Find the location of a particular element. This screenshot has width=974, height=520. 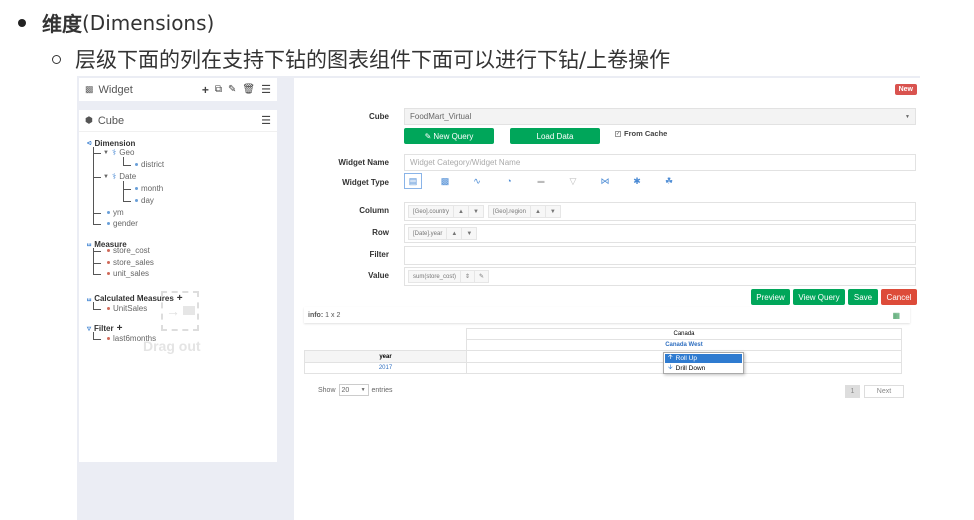

tree-item-ym: ym is located at coordinates (115, 212).